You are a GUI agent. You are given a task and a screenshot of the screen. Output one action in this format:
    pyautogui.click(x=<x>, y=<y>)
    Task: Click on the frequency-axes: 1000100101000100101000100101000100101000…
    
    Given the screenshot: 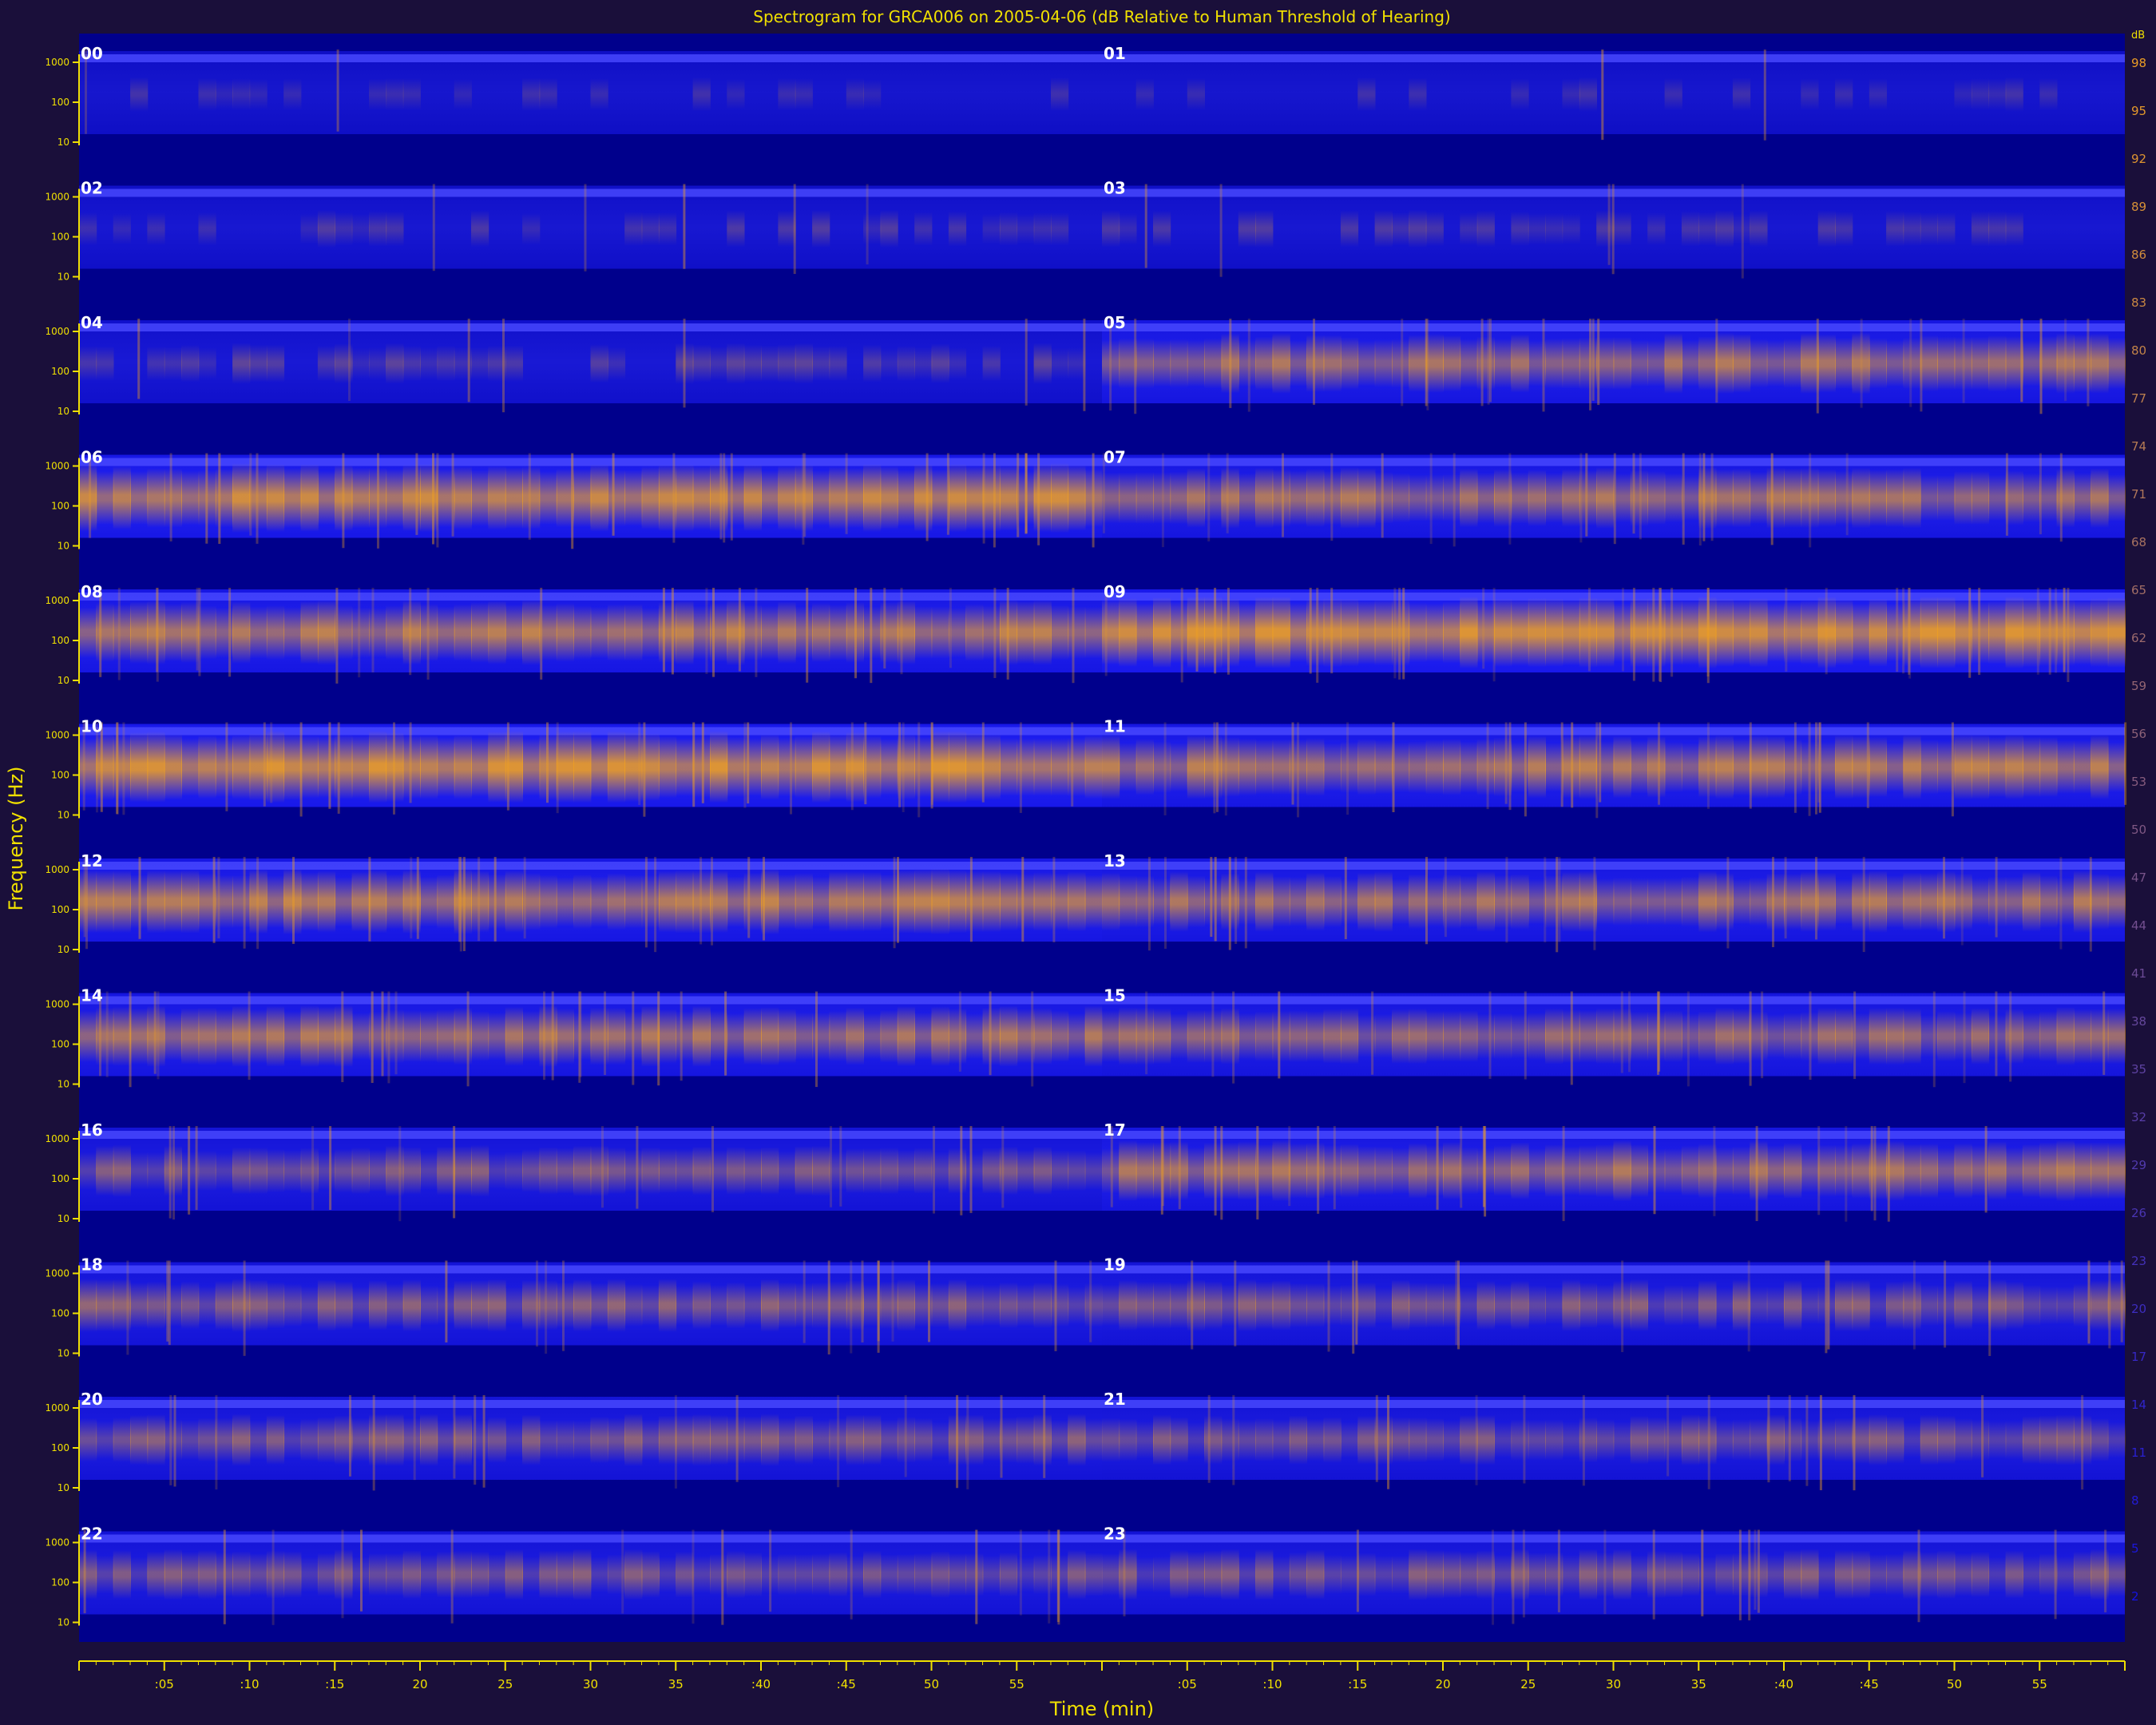 What is the action you would take?
    pyautogui.click(x=62, y=841)
    